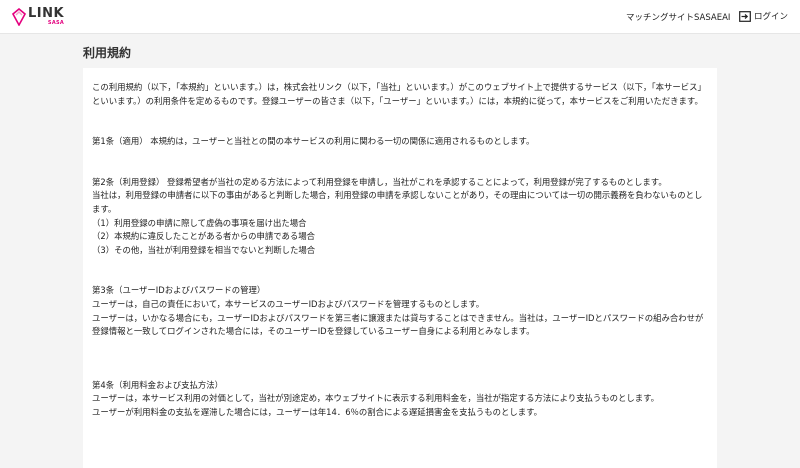  What do you see at coordinates (199, 222) in the screenshot?
I see `article-2-item-1: （1）利用登録の申請に際して虚偽の事項を届け出た場合` at bounding box center [199, 222].